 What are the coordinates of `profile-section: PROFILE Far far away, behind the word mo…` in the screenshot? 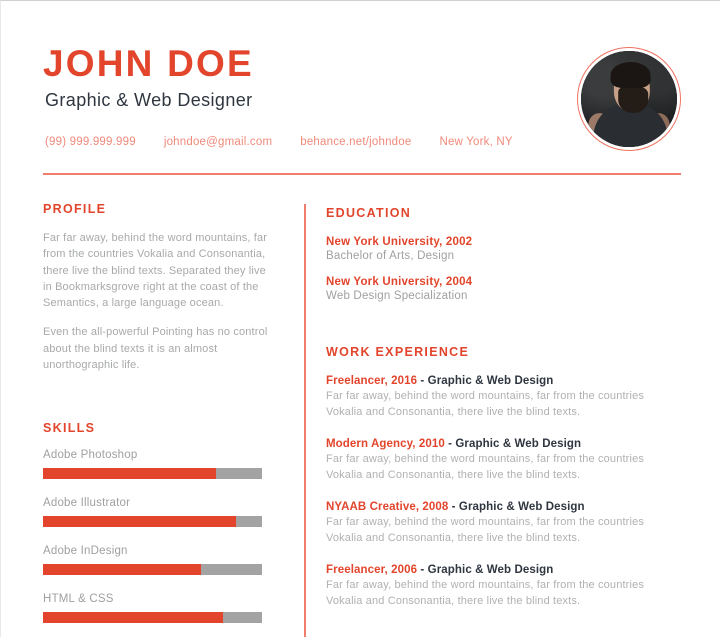 It's located at (158, 287).